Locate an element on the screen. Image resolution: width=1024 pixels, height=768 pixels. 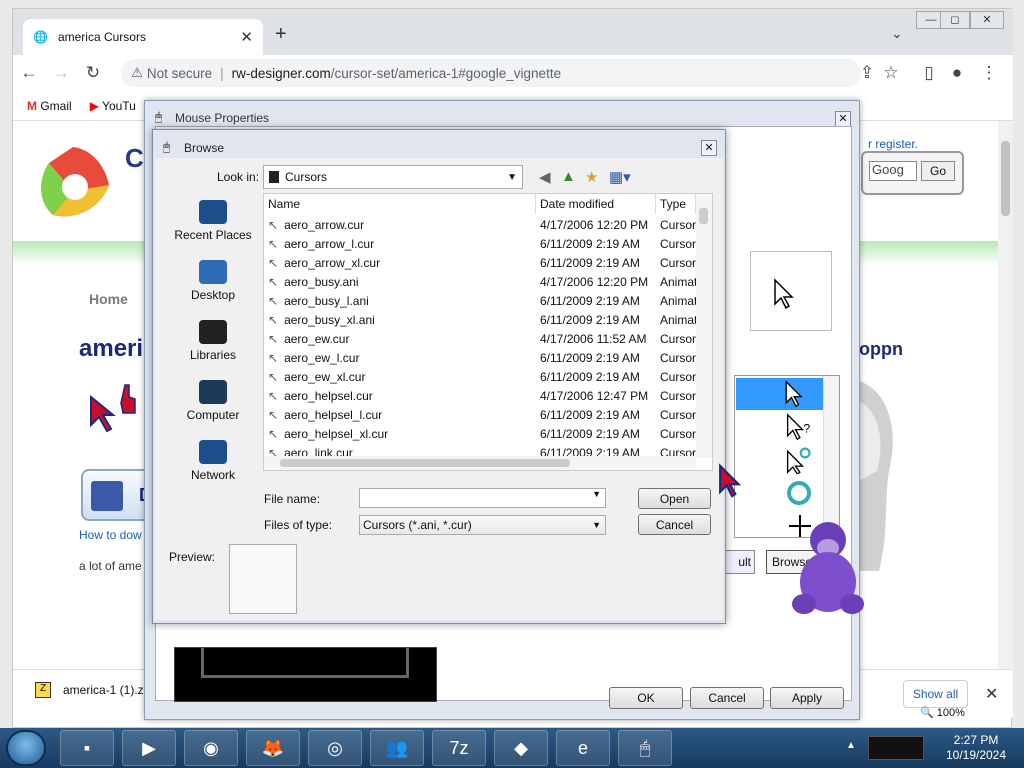
close-download-bar-icon: ✕ is located at coordinates (991, 694).